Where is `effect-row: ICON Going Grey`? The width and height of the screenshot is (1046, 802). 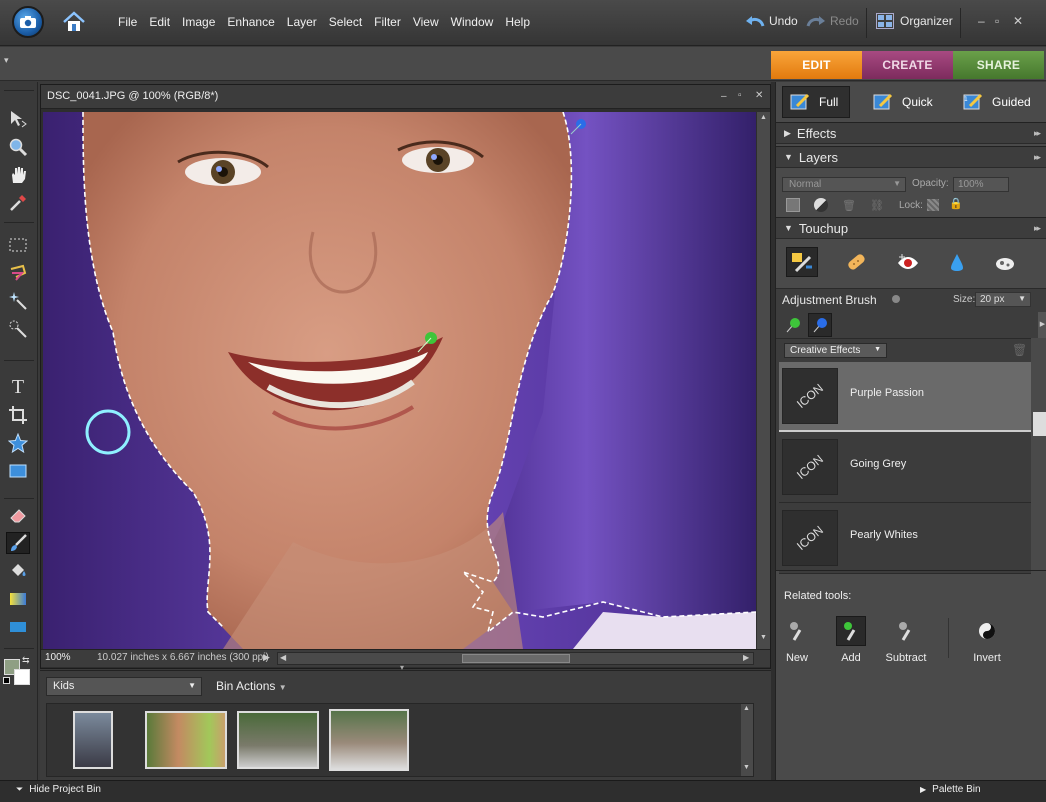
effect-row: ICON Going Grey is located at coordinates (905, 468).